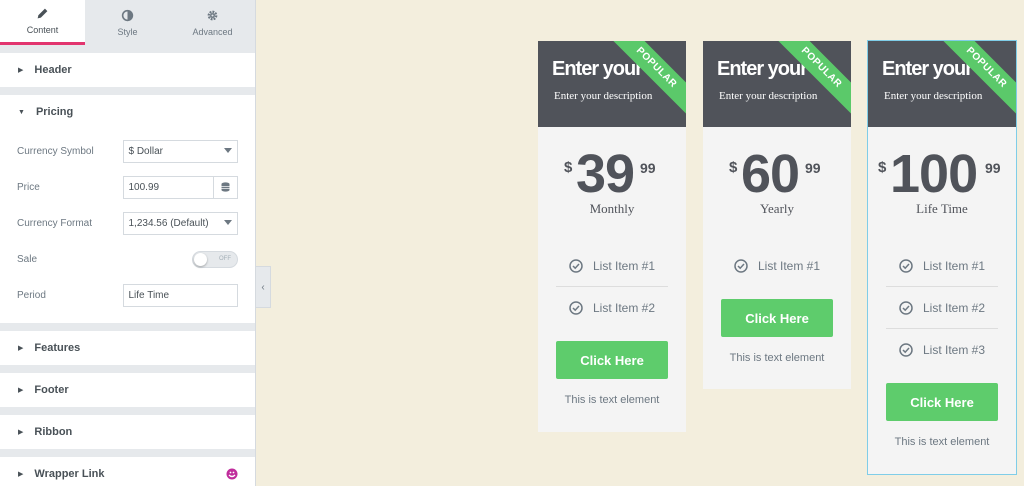 The height and width of the screenshot is (486, 1024). I want to click on field-label: Currency Symbol, so click(55, 151).